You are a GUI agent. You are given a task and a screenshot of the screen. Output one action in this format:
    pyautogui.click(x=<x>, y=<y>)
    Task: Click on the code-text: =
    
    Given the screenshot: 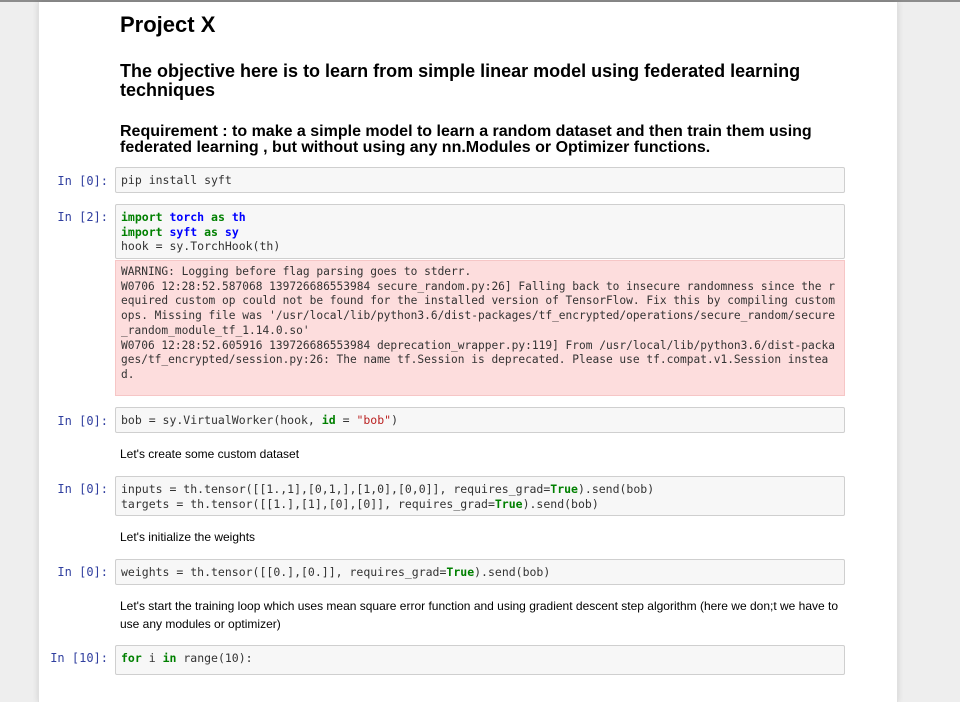 What is the action you would take?
    pyautogui.click(x=346, y=420)
    